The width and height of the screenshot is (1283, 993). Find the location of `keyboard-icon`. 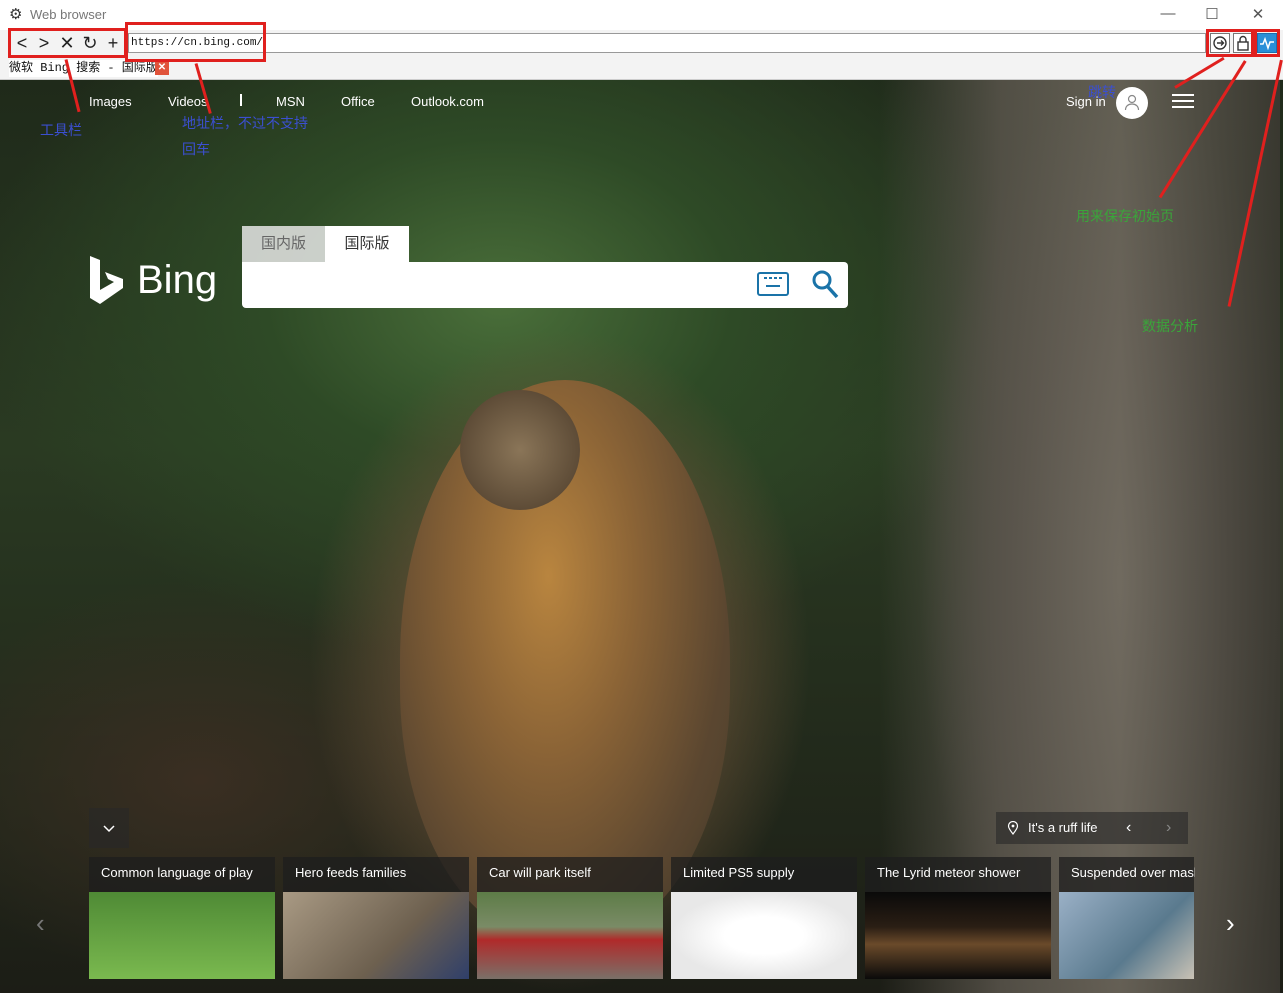

keyboard-icon is located at coordinates (773, 284).